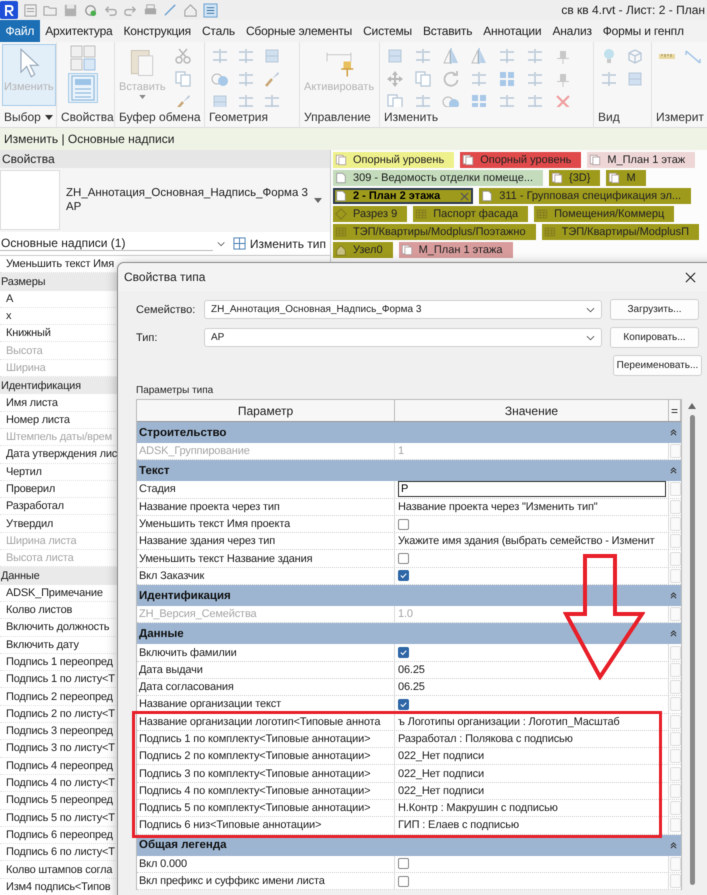 The height and width of the screenshot is (895, 707). I want to click on type-properties-icon, so click(83, 58).